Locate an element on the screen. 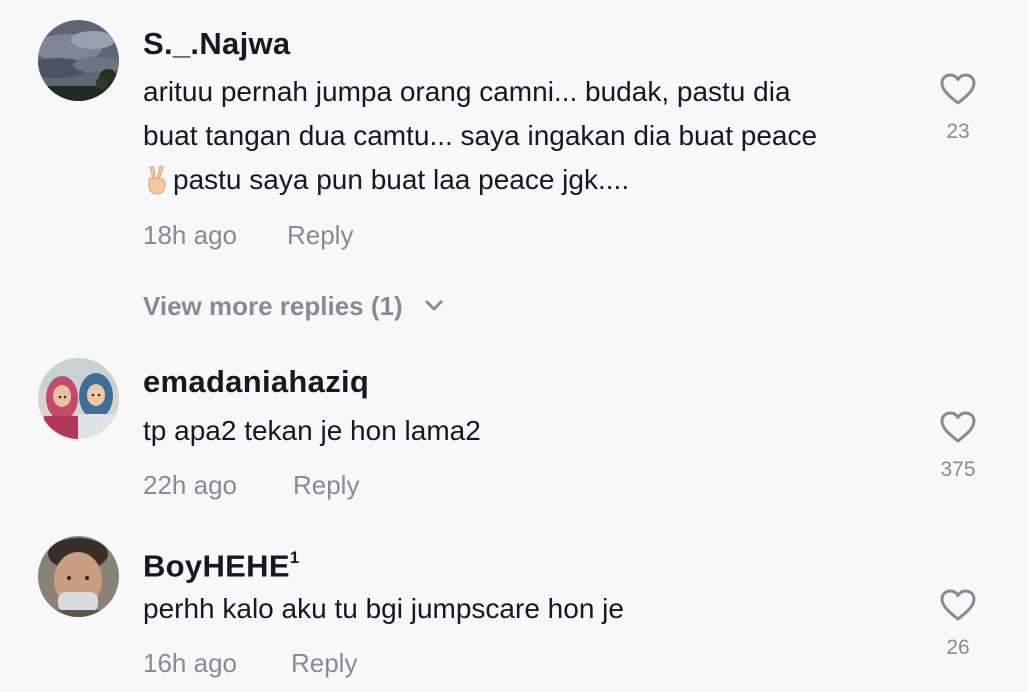 The image size is (1028, 692). comment-username: BoyHEHE1 is located at coordinates (221, 563).